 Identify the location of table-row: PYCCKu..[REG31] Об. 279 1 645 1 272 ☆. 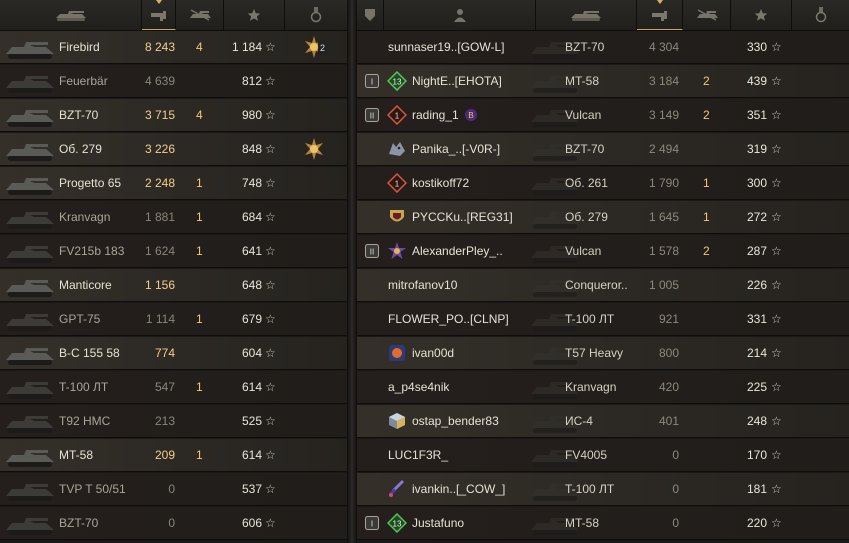
(603, 217).